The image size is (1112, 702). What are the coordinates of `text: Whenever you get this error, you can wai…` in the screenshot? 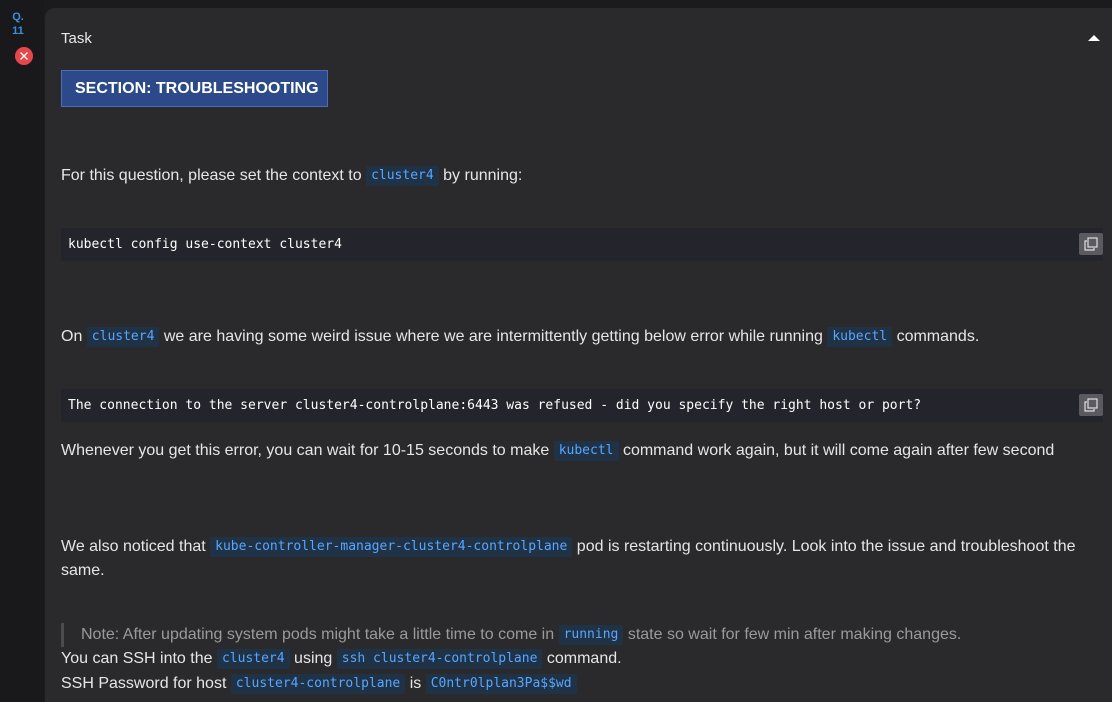 It's located at (305, 450).